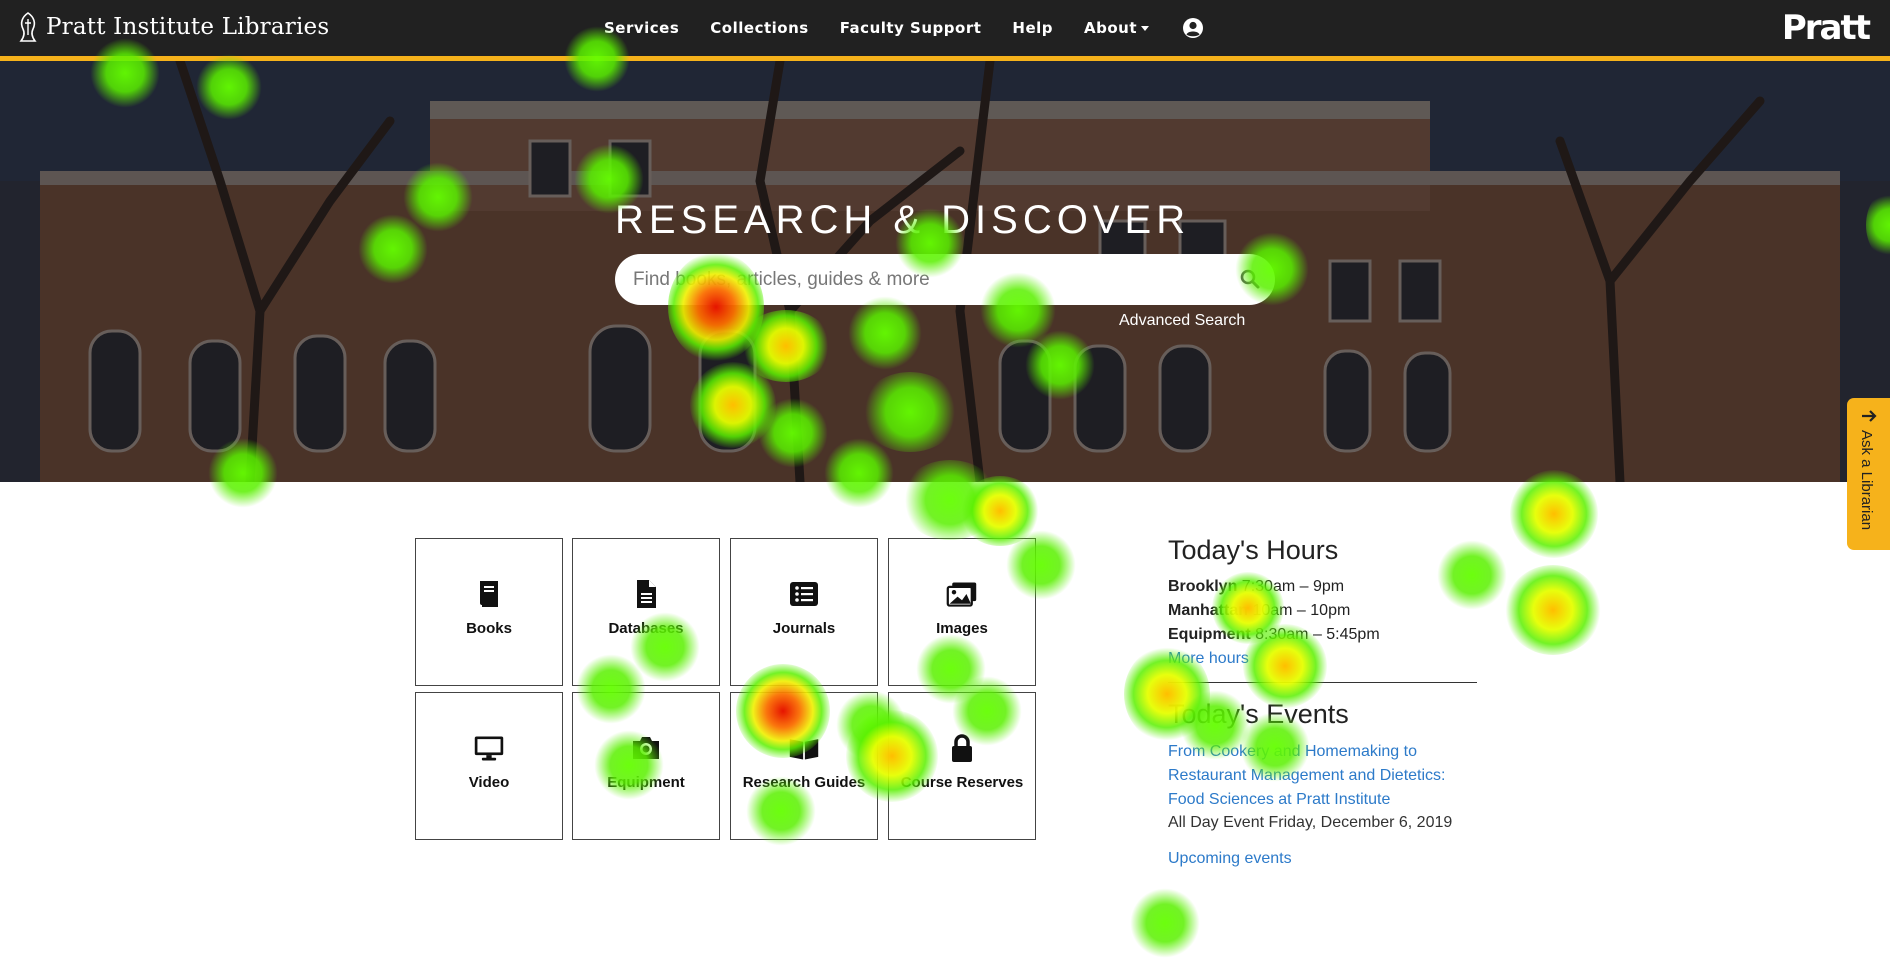 This screenshot has height=966, width=1890. I want to click on hours-value: 10am – 10pm, so click(1301, 610).